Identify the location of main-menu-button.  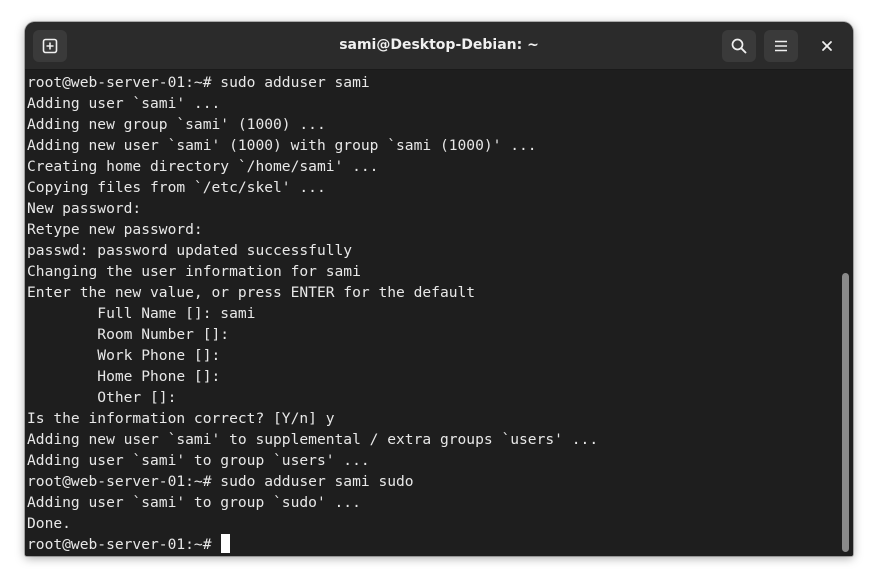
(781, 46).